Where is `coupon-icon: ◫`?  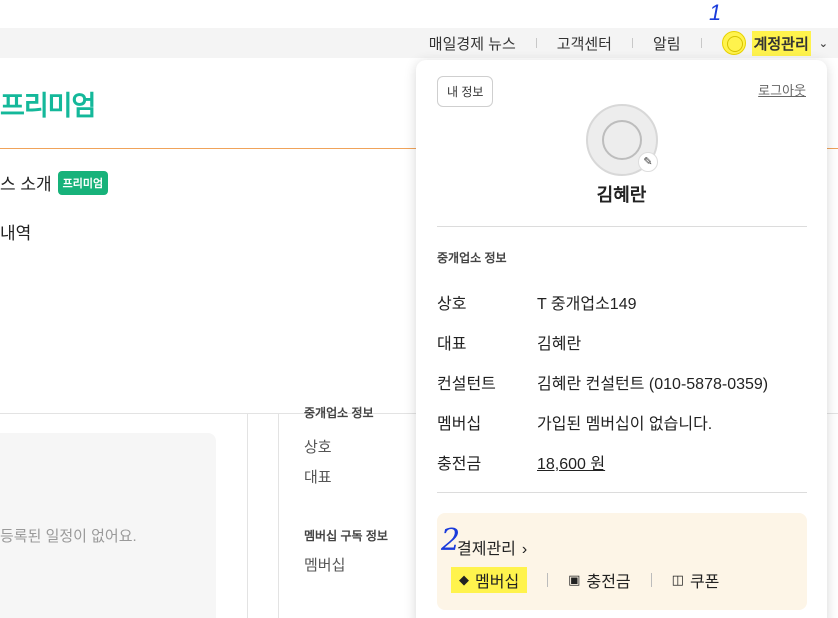 coupon-icon: ◫ is located at coordinates (677, 579).